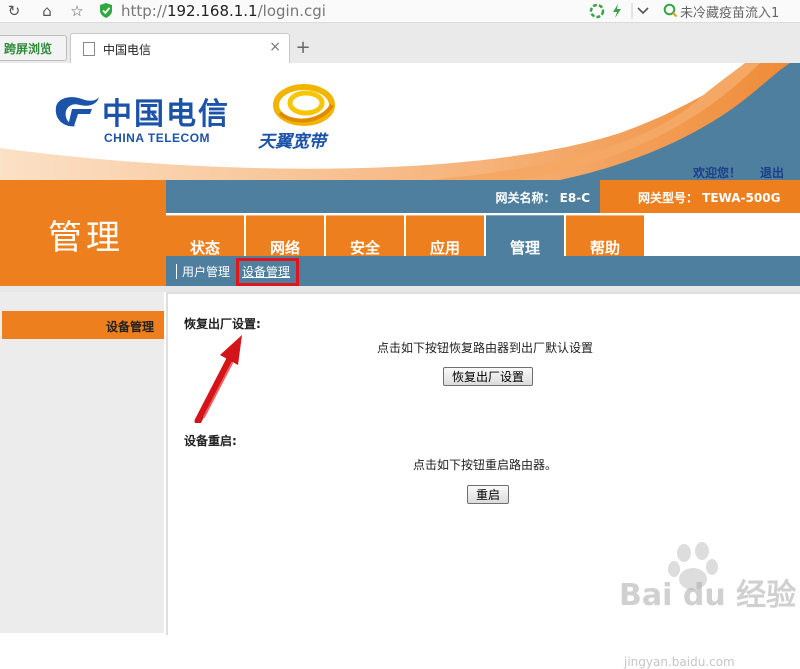  Describe the element at coordinates (772, 172) in the screenshot. I see `logout-link: 退出` at that location.